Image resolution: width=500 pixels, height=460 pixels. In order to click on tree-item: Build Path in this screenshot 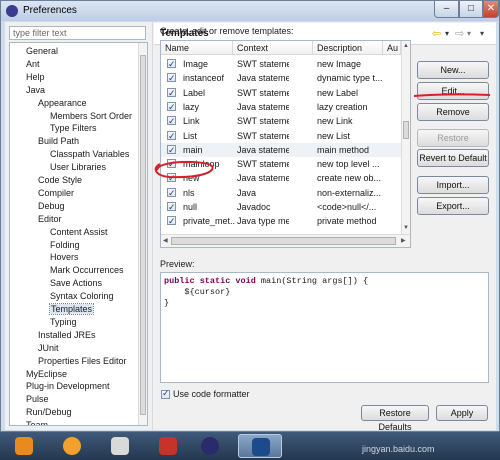, I will do `click(58, 141)`.